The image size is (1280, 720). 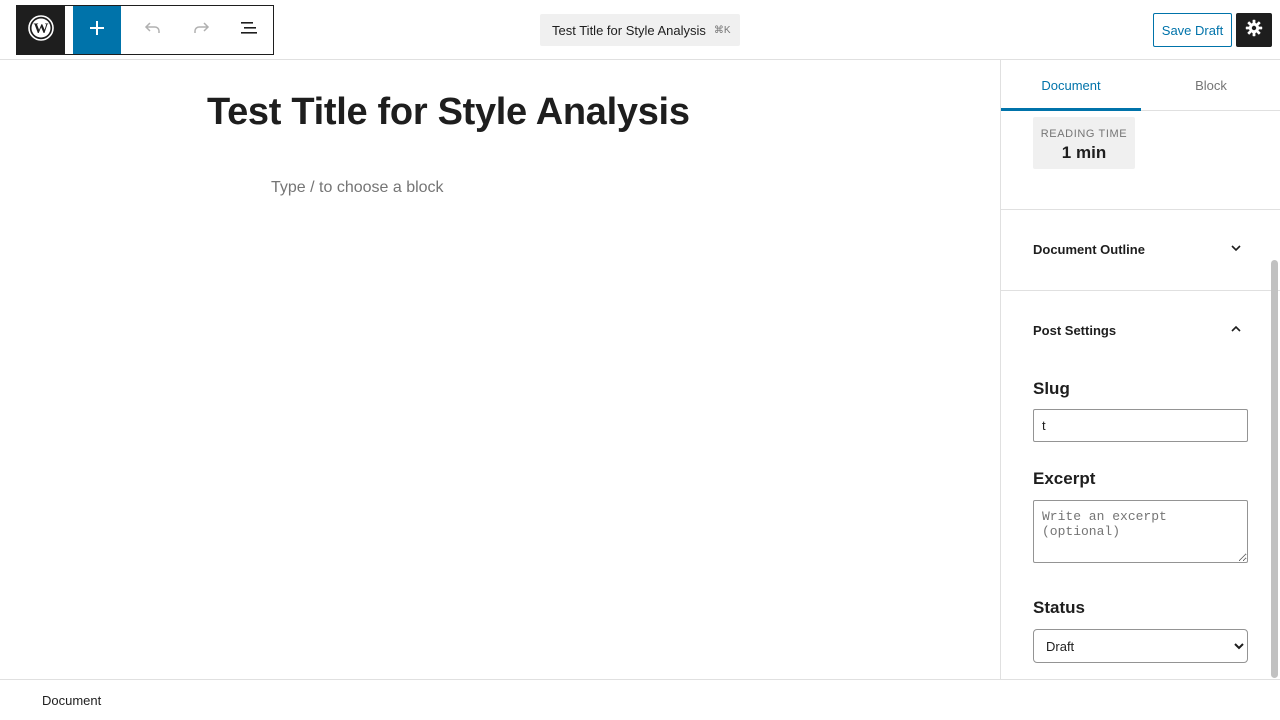 I want to click on wordpress-icon: W, so click(x=41, y=30).